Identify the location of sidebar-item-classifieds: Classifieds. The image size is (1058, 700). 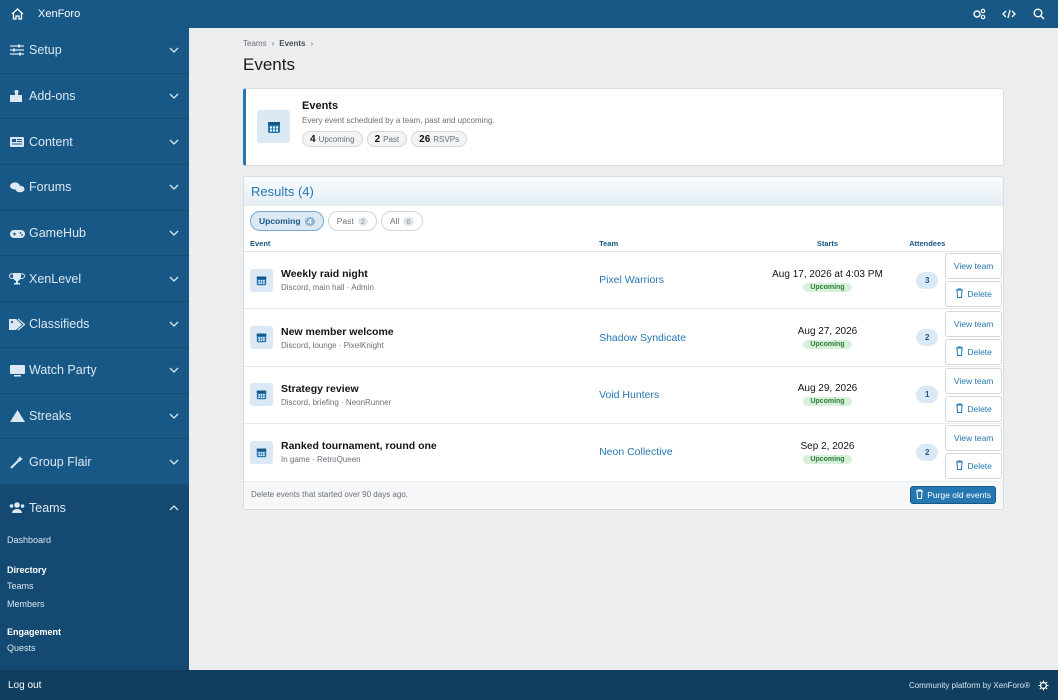
(94, 325).